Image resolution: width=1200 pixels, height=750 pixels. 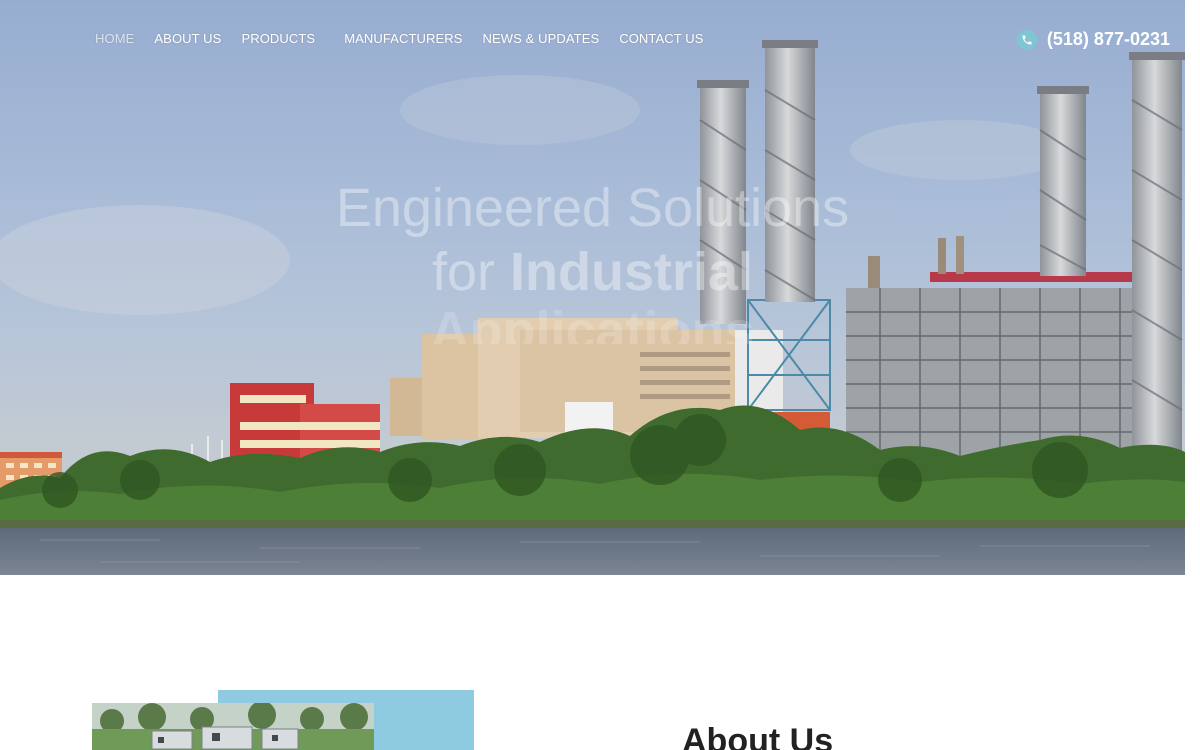 What do you see at coordinates (592, 208) in the screenshot?
I see `hero-title-line1: Engineered Solutions` at bounding box center [592, 208].